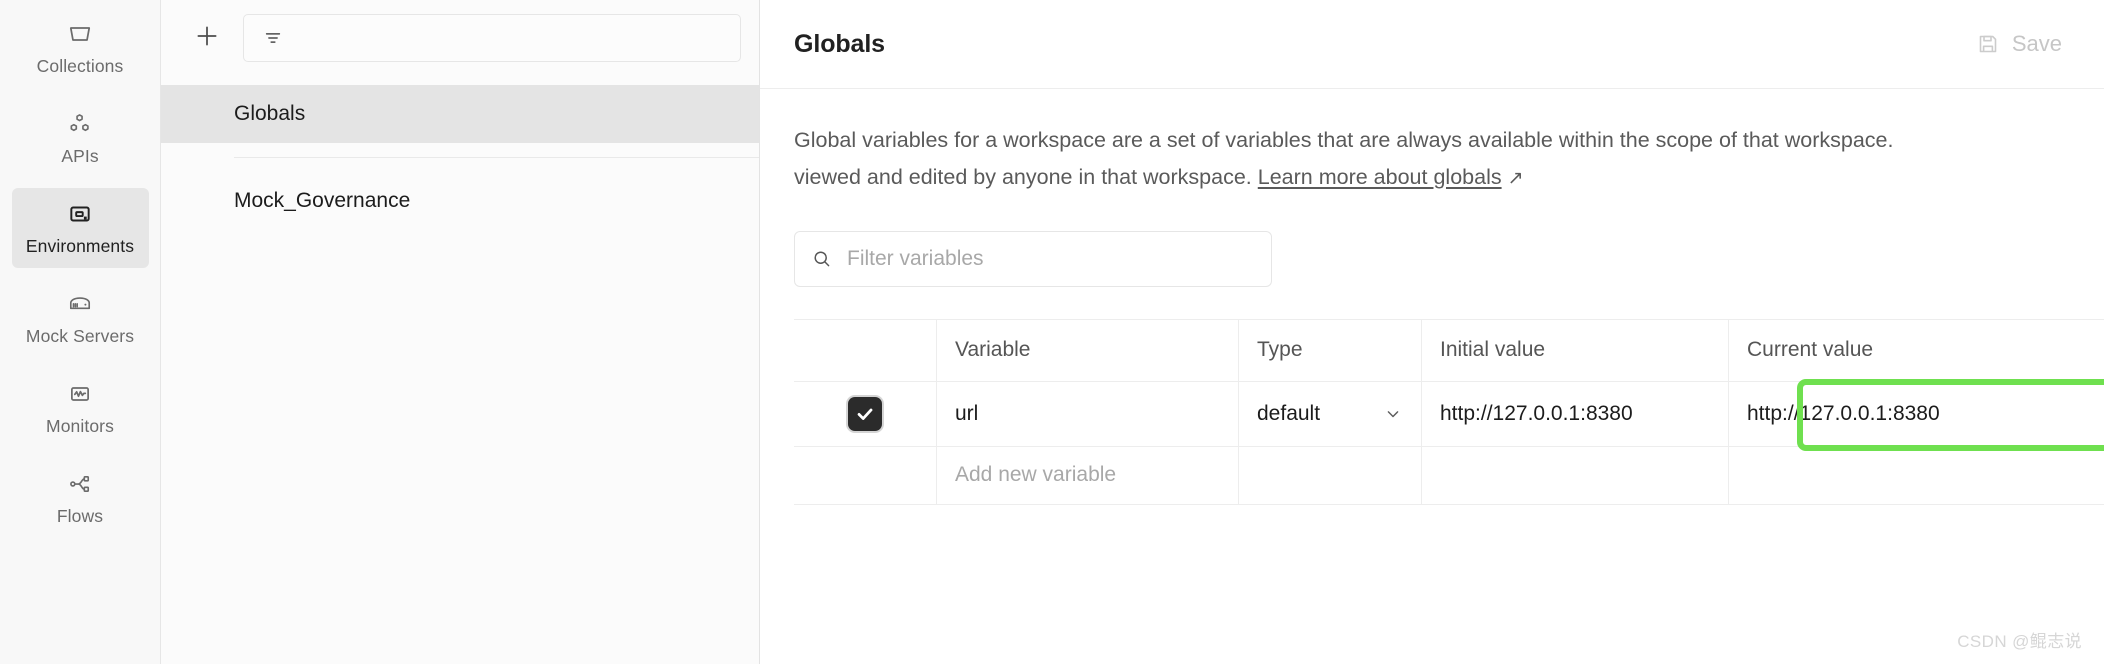 The image size is (2104, 664). I want to click on environments-icon, so click(80, 214).